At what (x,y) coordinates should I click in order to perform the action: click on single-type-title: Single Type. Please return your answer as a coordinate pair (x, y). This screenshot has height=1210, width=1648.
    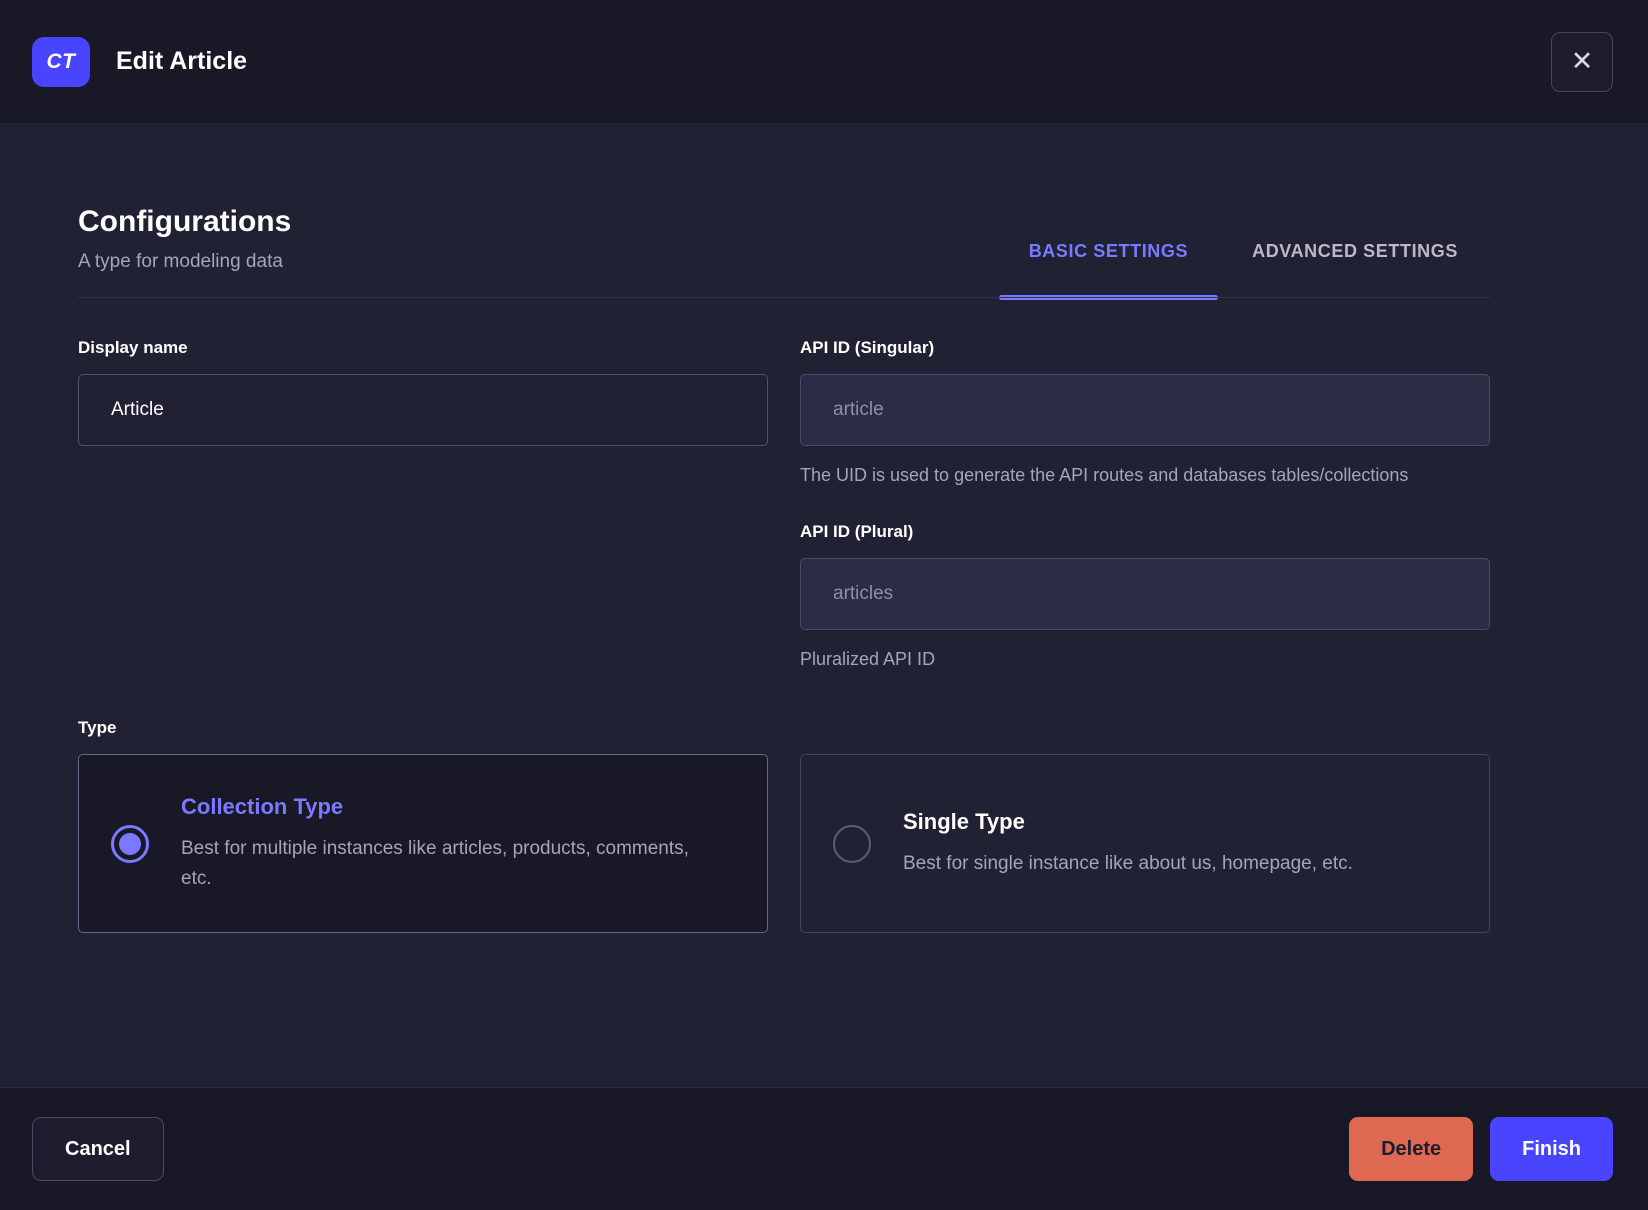
    Looking at the image, I should click on (964, 821).